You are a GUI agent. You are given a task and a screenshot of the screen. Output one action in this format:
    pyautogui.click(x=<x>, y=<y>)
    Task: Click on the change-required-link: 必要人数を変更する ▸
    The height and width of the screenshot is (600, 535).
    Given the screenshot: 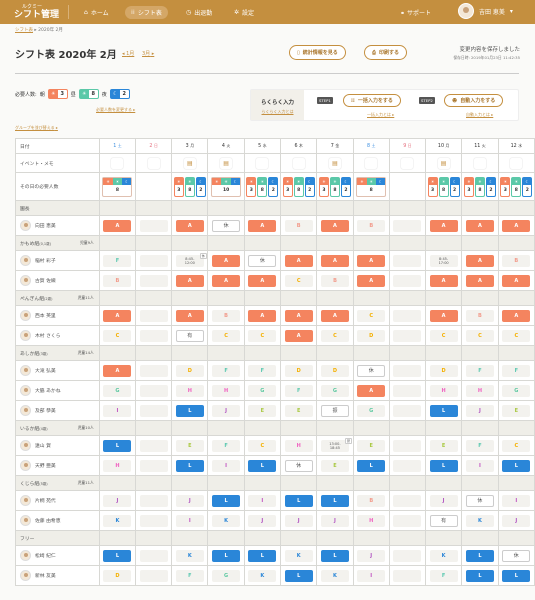 What is the action you would take?
    pyautogui.click(x=115, y=110)
    